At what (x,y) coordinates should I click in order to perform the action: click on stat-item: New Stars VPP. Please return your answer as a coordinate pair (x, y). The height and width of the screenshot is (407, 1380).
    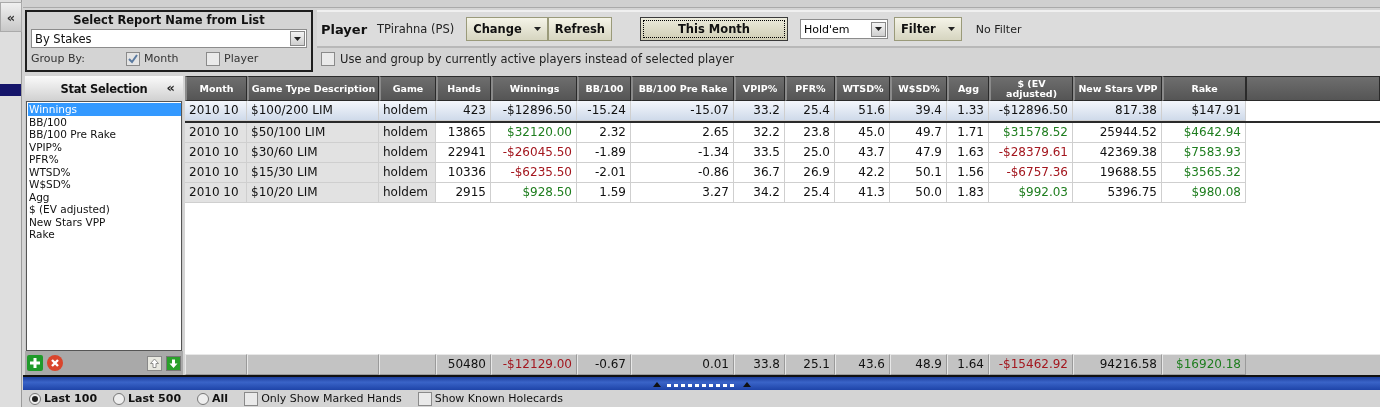
    Looking at the image, I should click on (104, 221).